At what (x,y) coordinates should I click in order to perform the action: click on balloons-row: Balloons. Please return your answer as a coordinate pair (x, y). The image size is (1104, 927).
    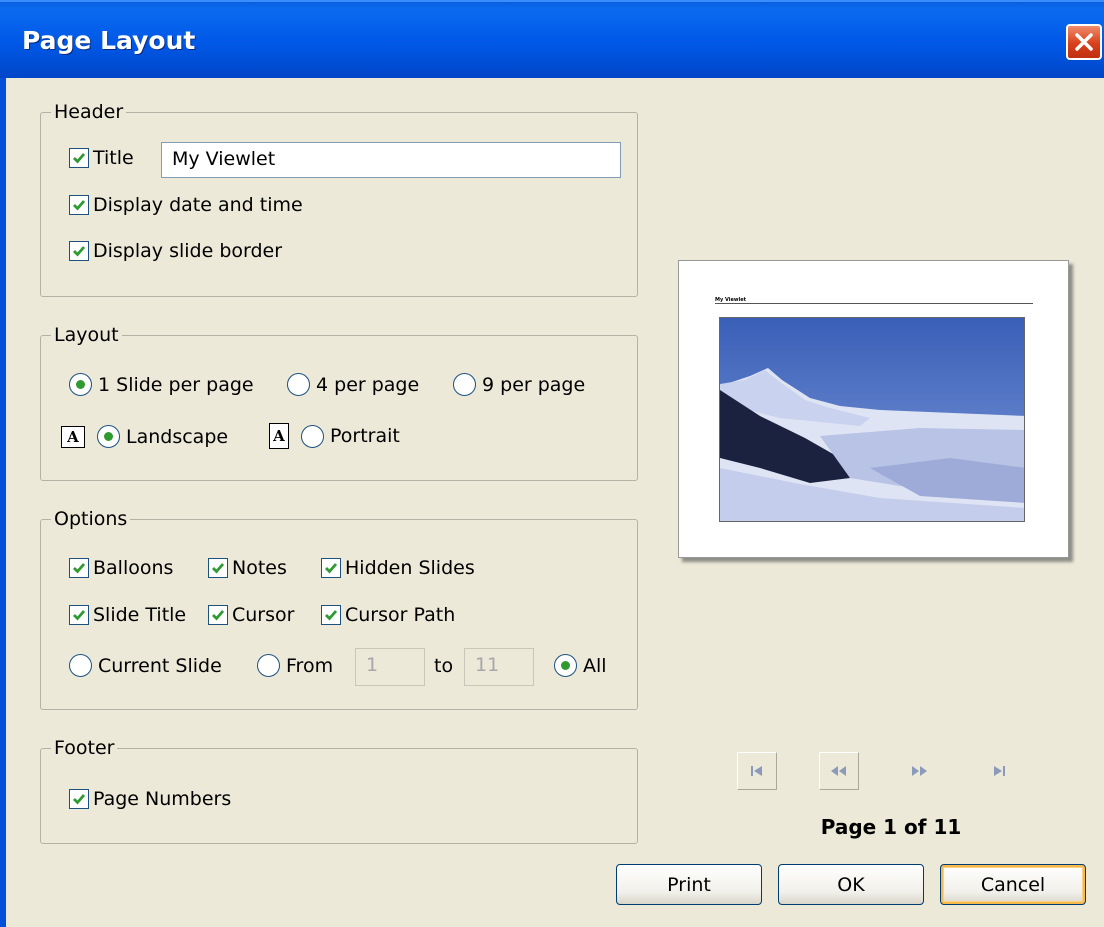
    Looking at the image, I should click on (121, 568).